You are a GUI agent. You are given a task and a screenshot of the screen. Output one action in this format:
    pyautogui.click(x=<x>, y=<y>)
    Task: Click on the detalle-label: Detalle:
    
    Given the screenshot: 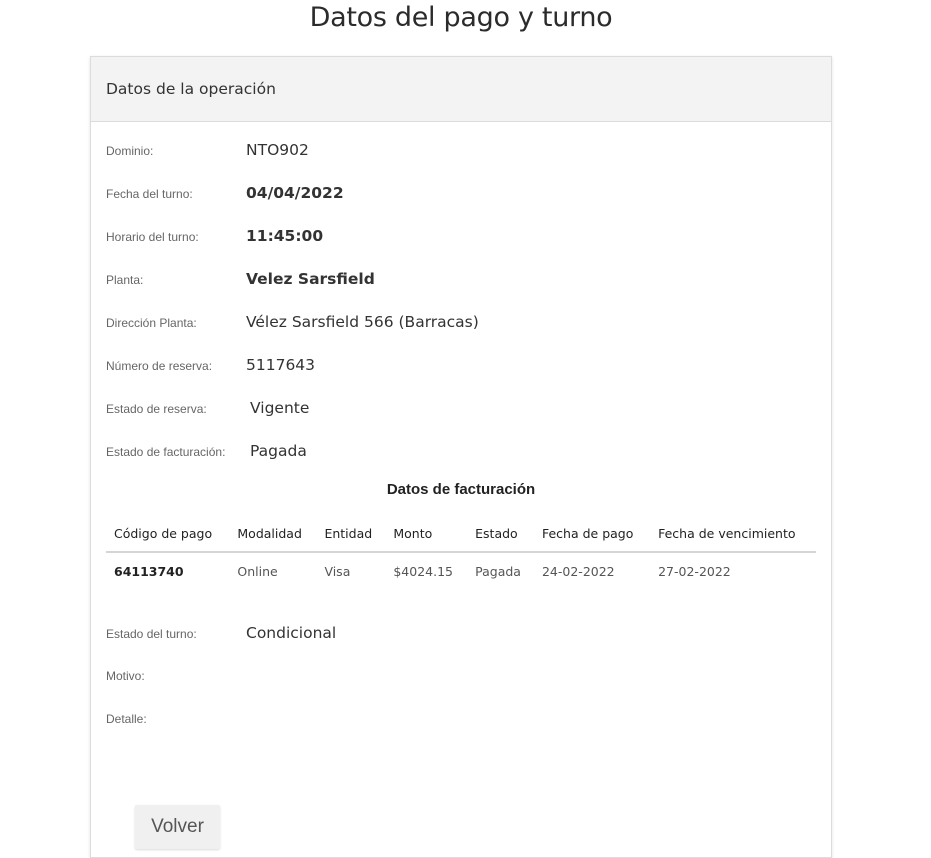 What is the action you would take?
    pyautogui.click(x=126, y=719)
    